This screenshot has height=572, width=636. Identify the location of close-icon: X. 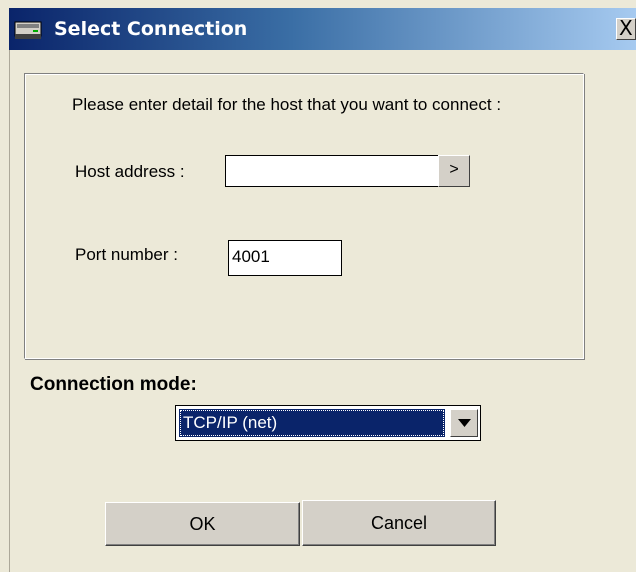
(626, 28).